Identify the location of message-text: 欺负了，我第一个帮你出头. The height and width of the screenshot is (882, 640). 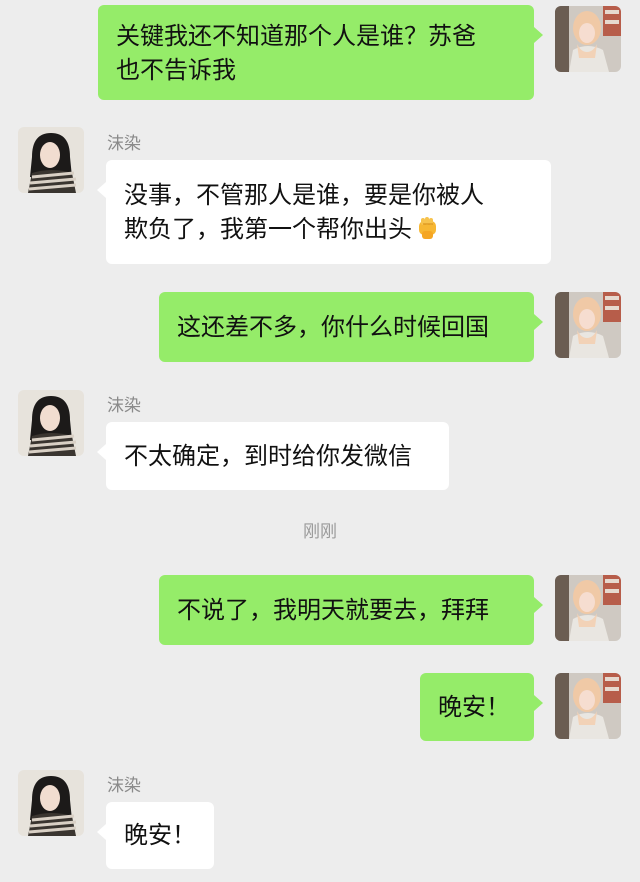
(268, 229).